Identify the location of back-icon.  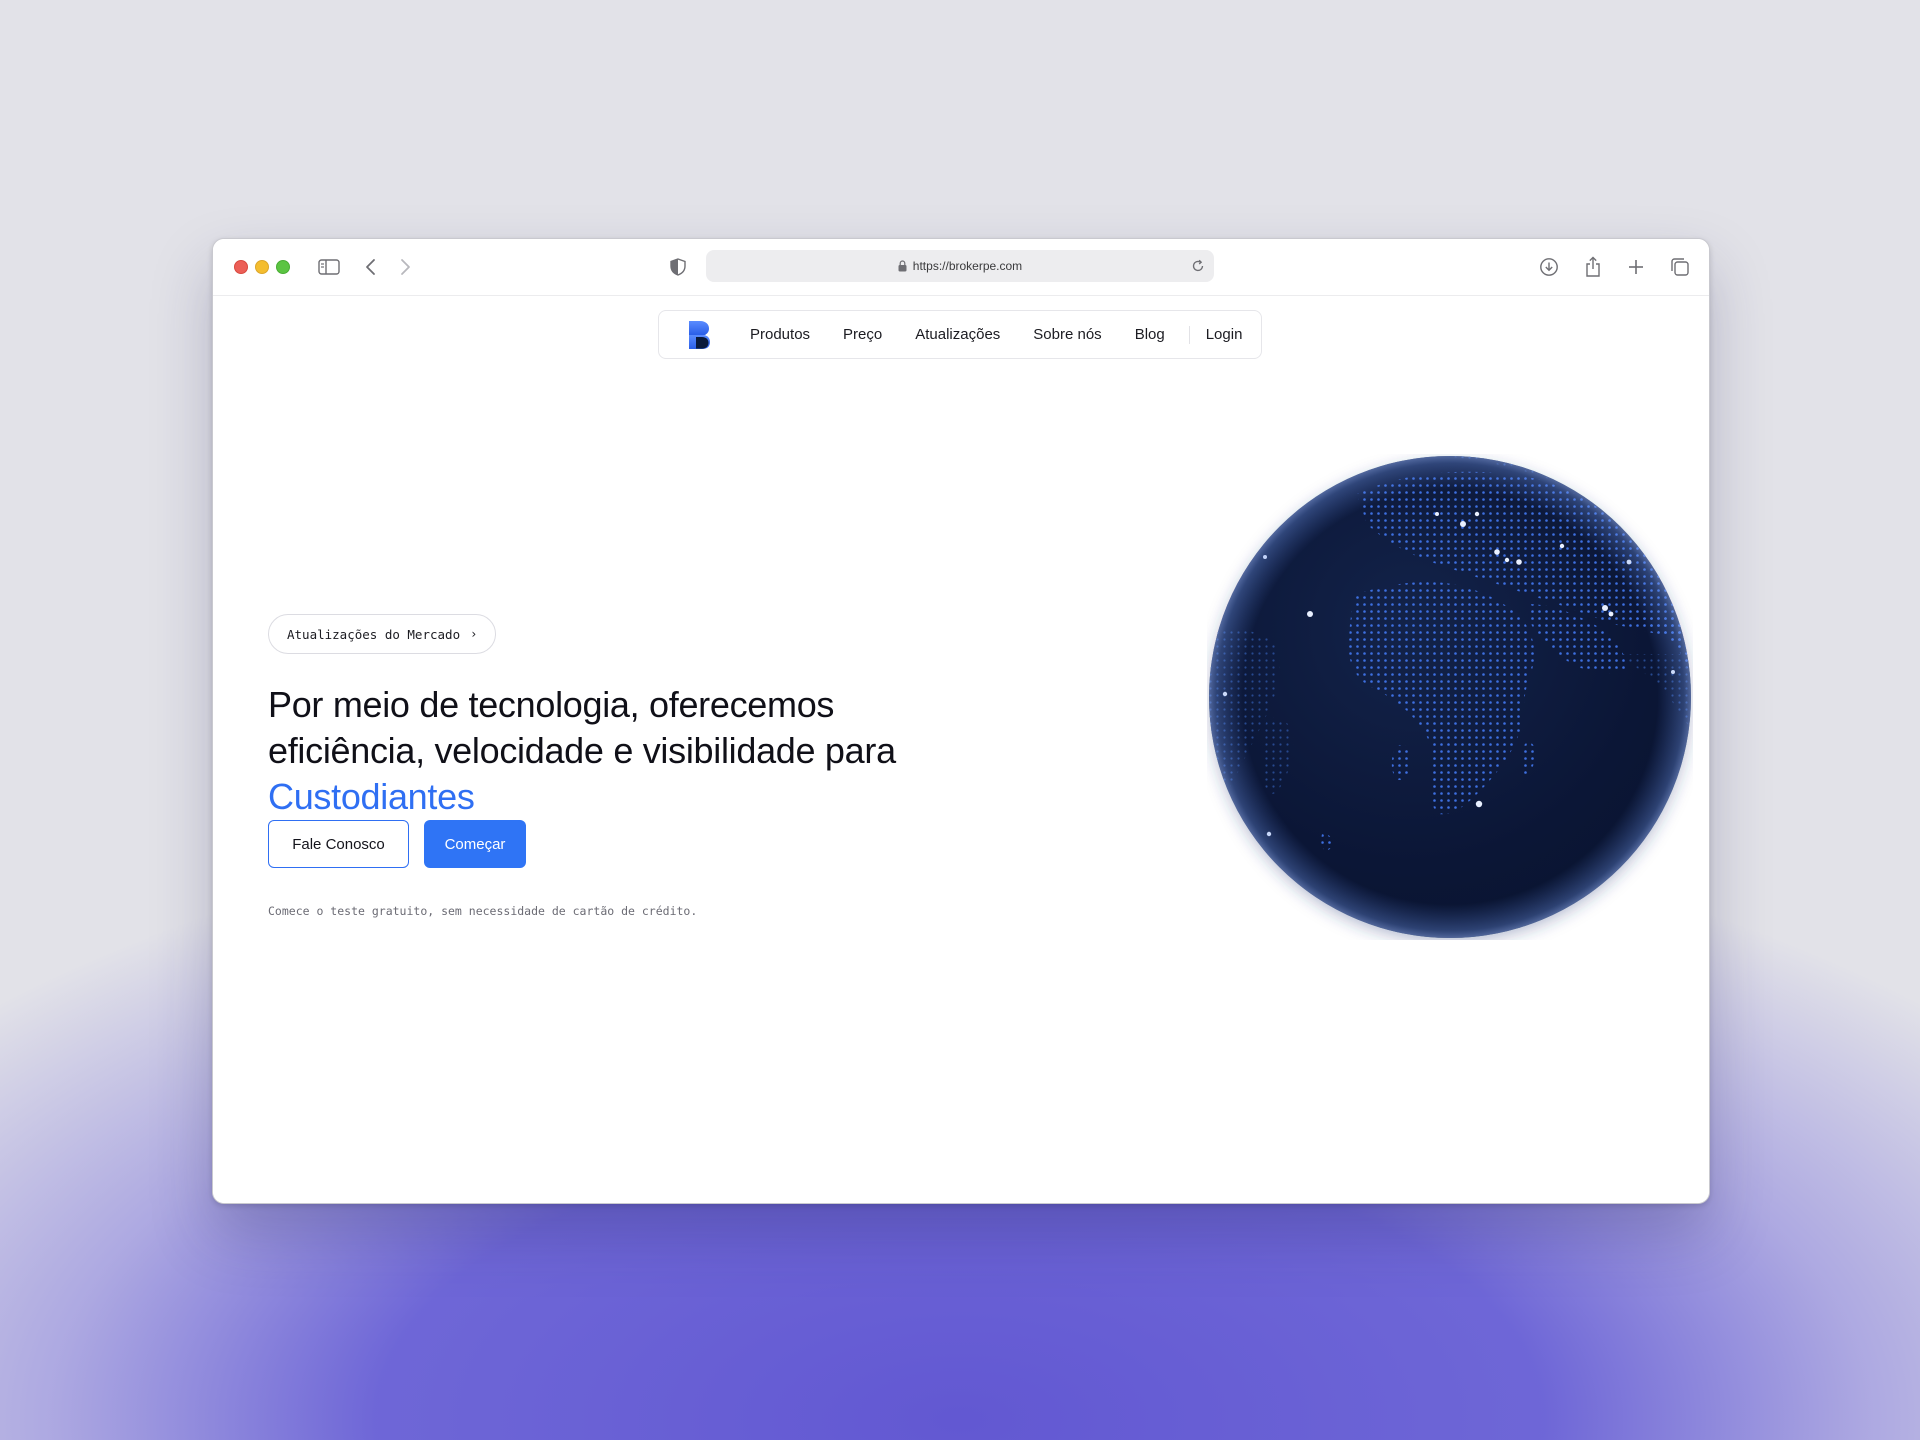
(371, 267).